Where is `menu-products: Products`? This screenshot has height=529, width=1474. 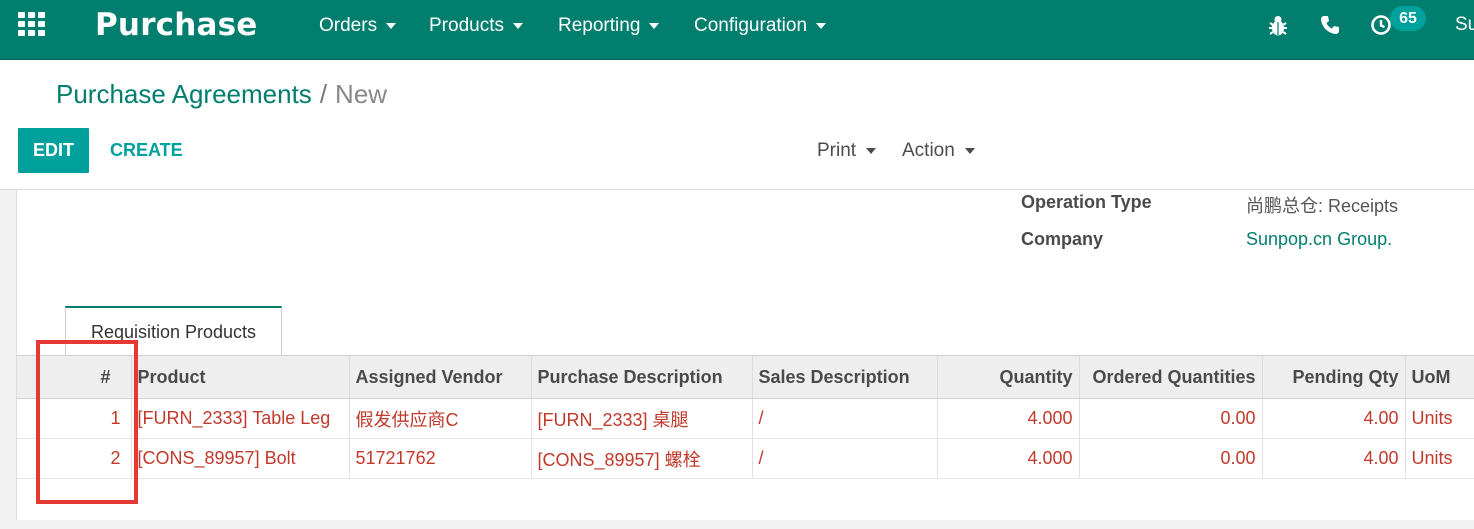 menu-products: Products is located at coordinates (476, 26).